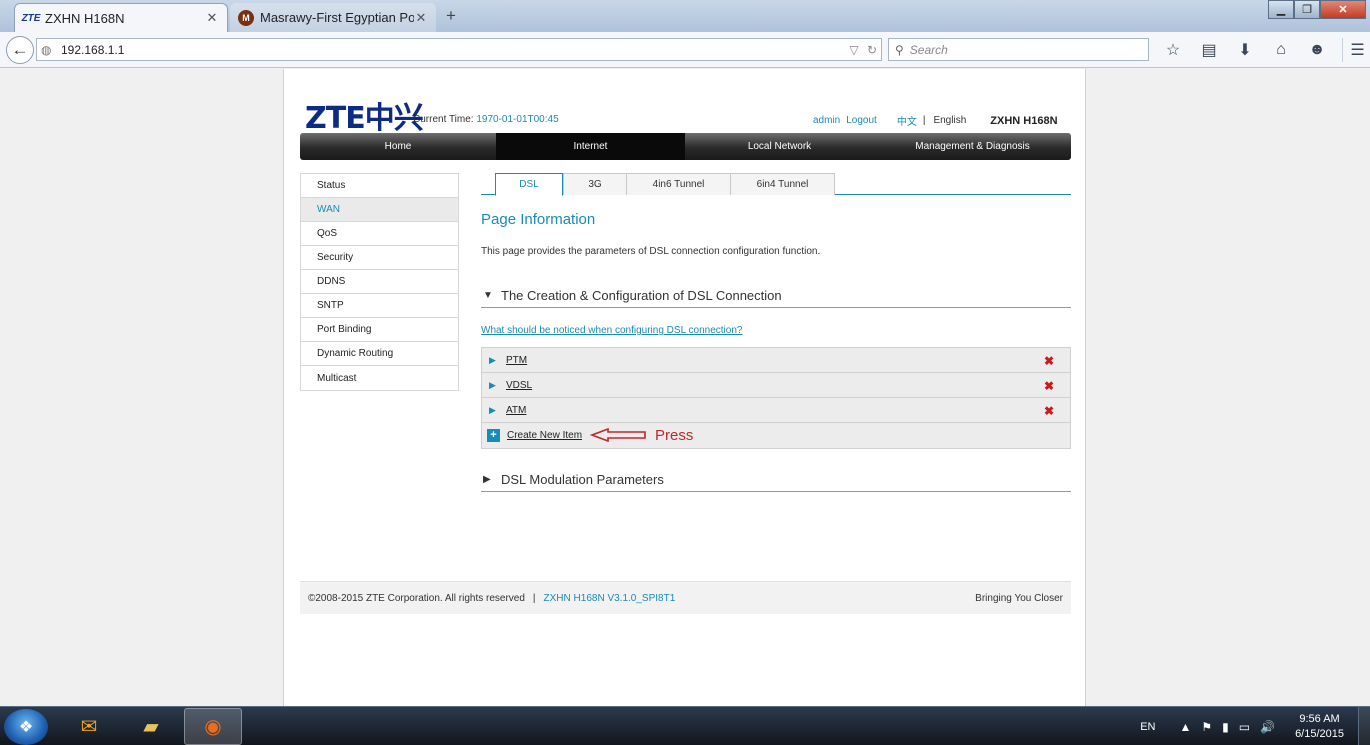  I want to click on download-icon: ⬇, so click(1245, 50).